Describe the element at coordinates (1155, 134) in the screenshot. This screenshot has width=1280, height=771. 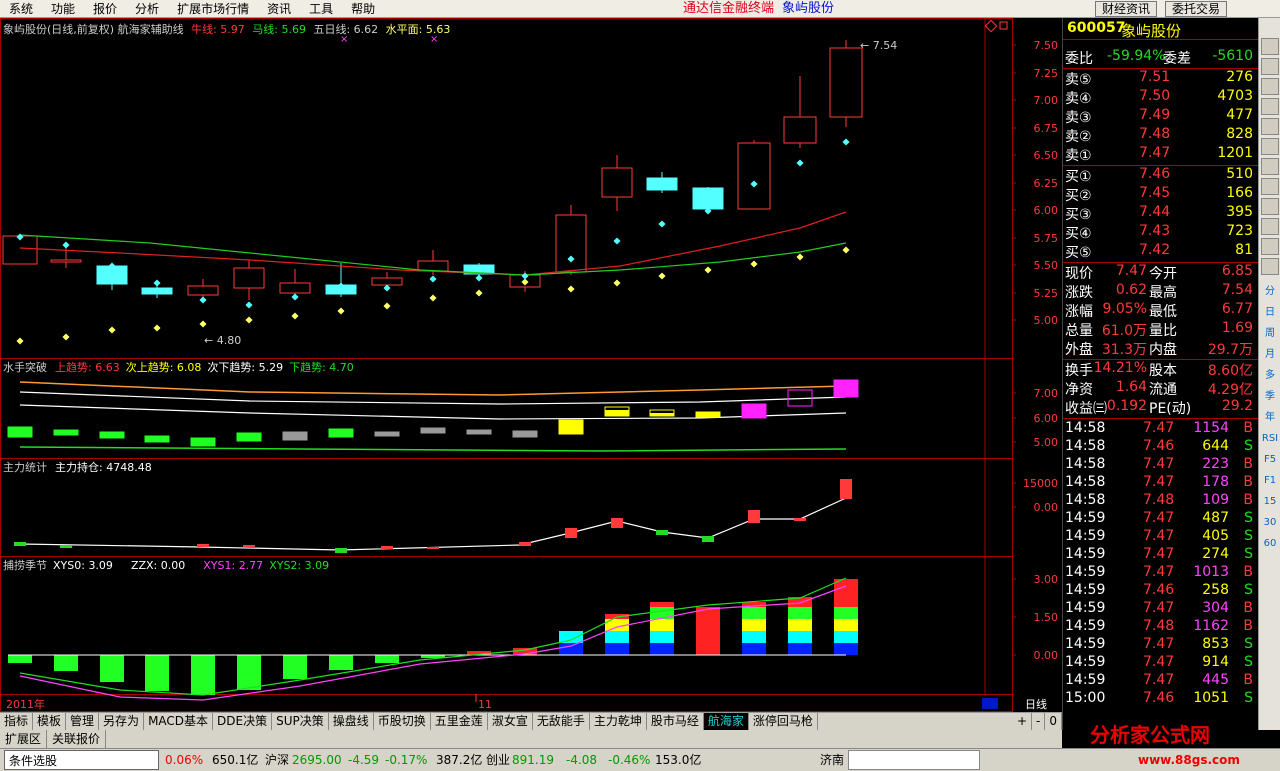
I see `ob-price: 7.48` at that location.